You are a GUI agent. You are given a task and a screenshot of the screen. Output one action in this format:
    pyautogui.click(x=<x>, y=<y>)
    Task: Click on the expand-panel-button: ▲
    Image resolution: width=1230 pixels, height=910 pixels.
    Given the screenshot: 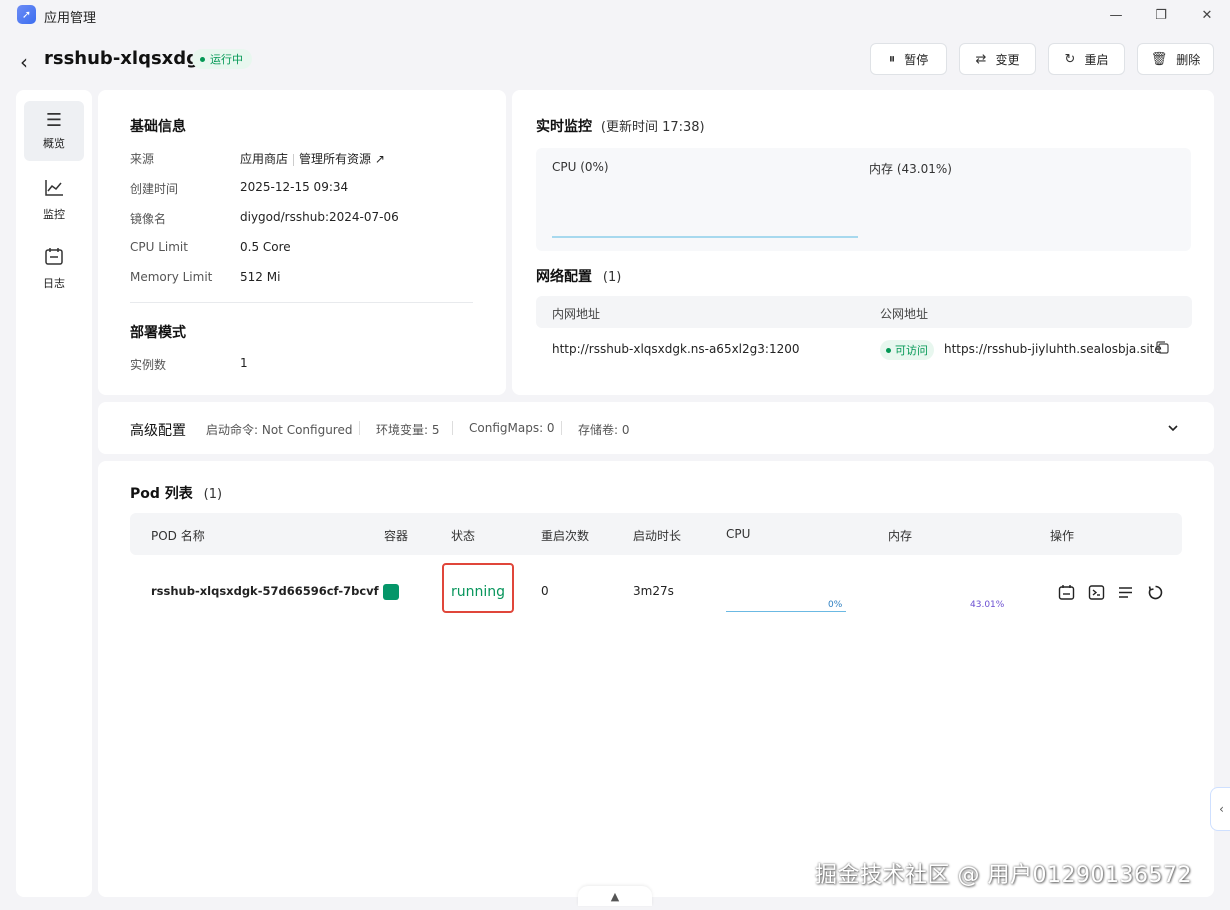 What is the action you would take?
    pyautogui.click(x=615, y=896)
    